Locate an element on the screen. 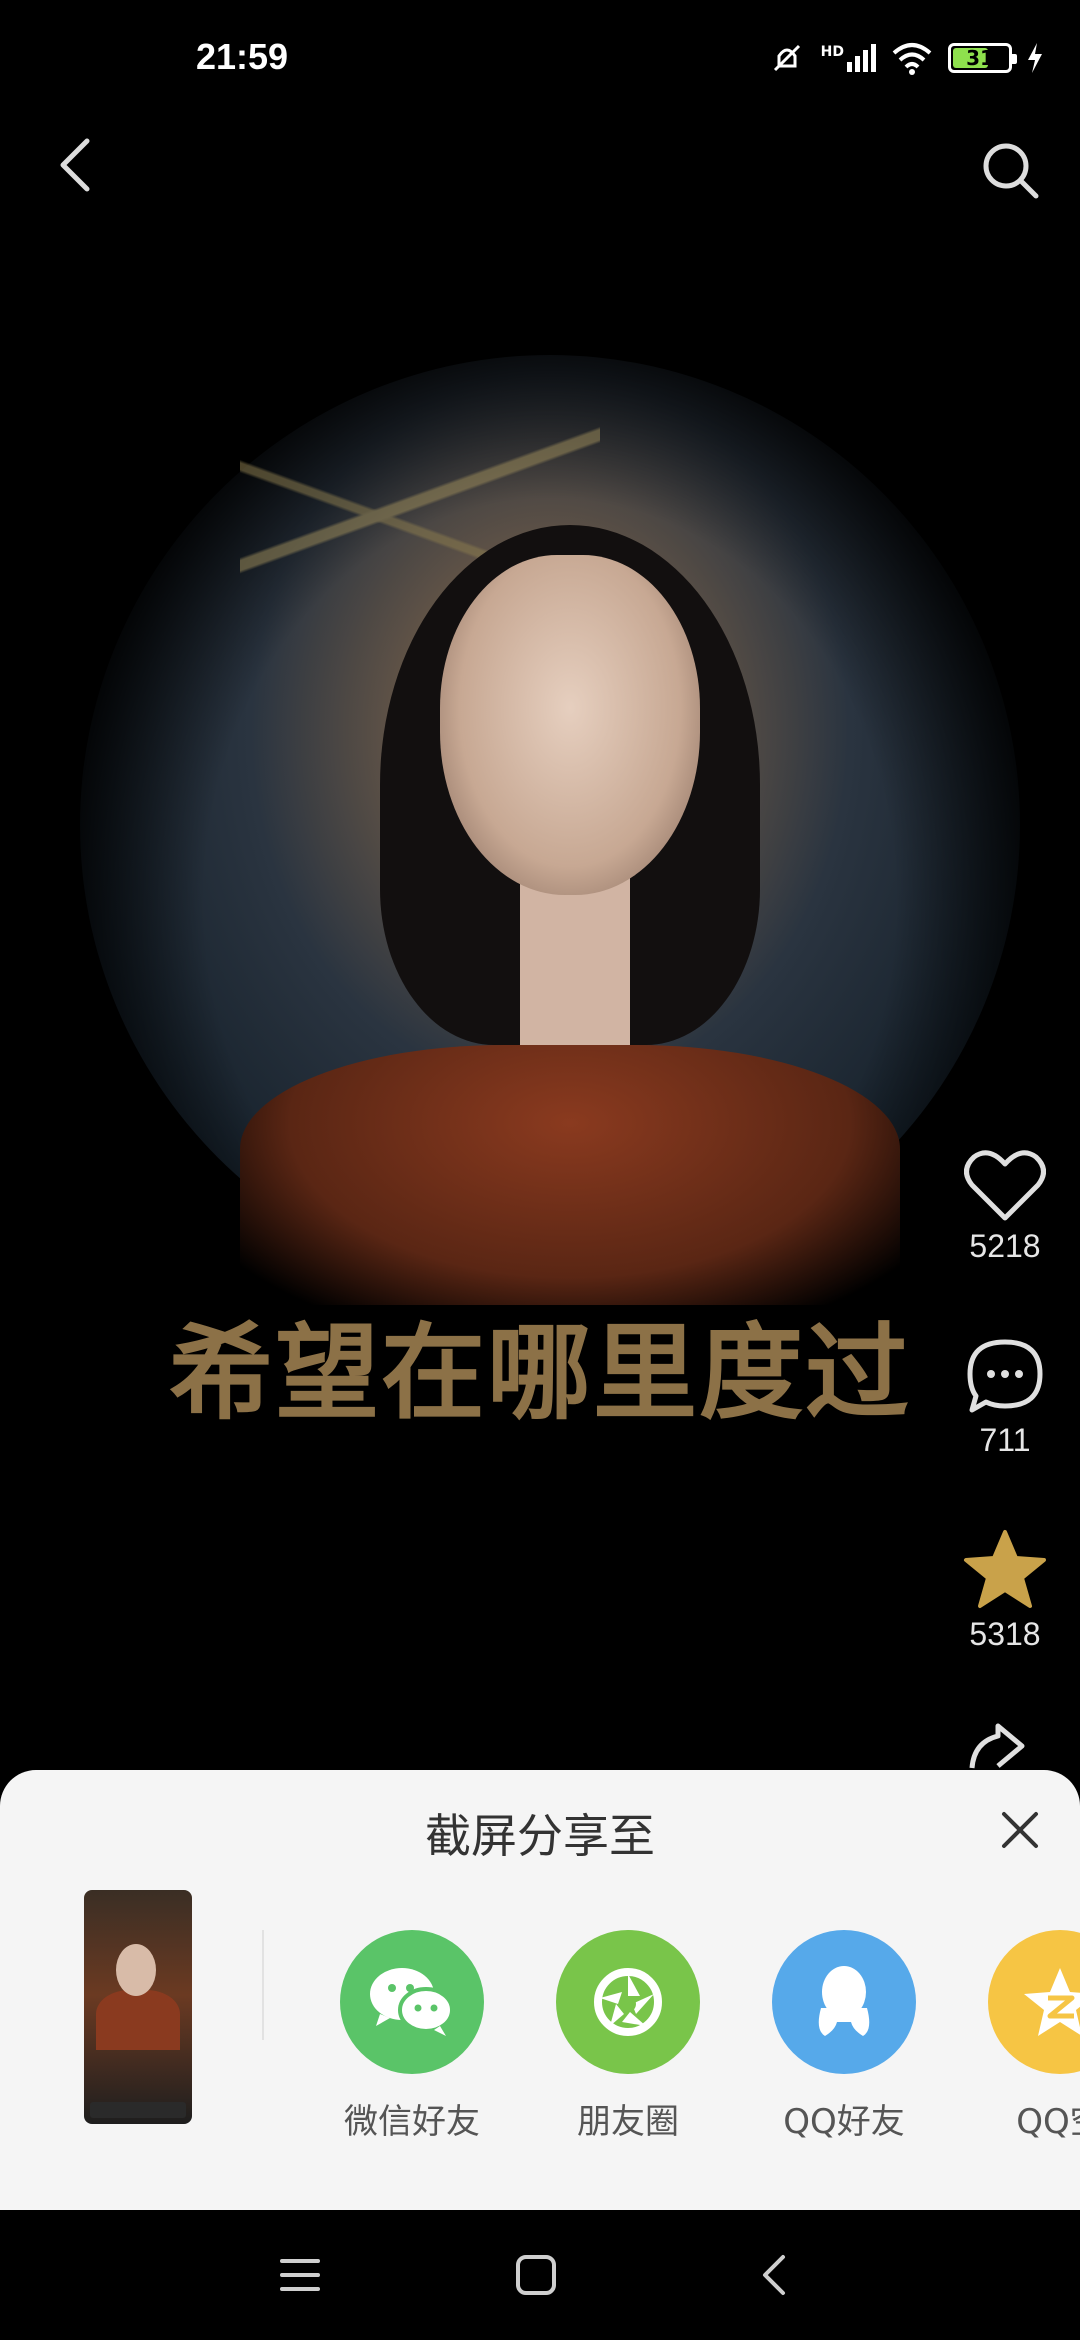 This screenshot has height=2340, width=1080. nav-home-button is located at coordinates (536, 2275).